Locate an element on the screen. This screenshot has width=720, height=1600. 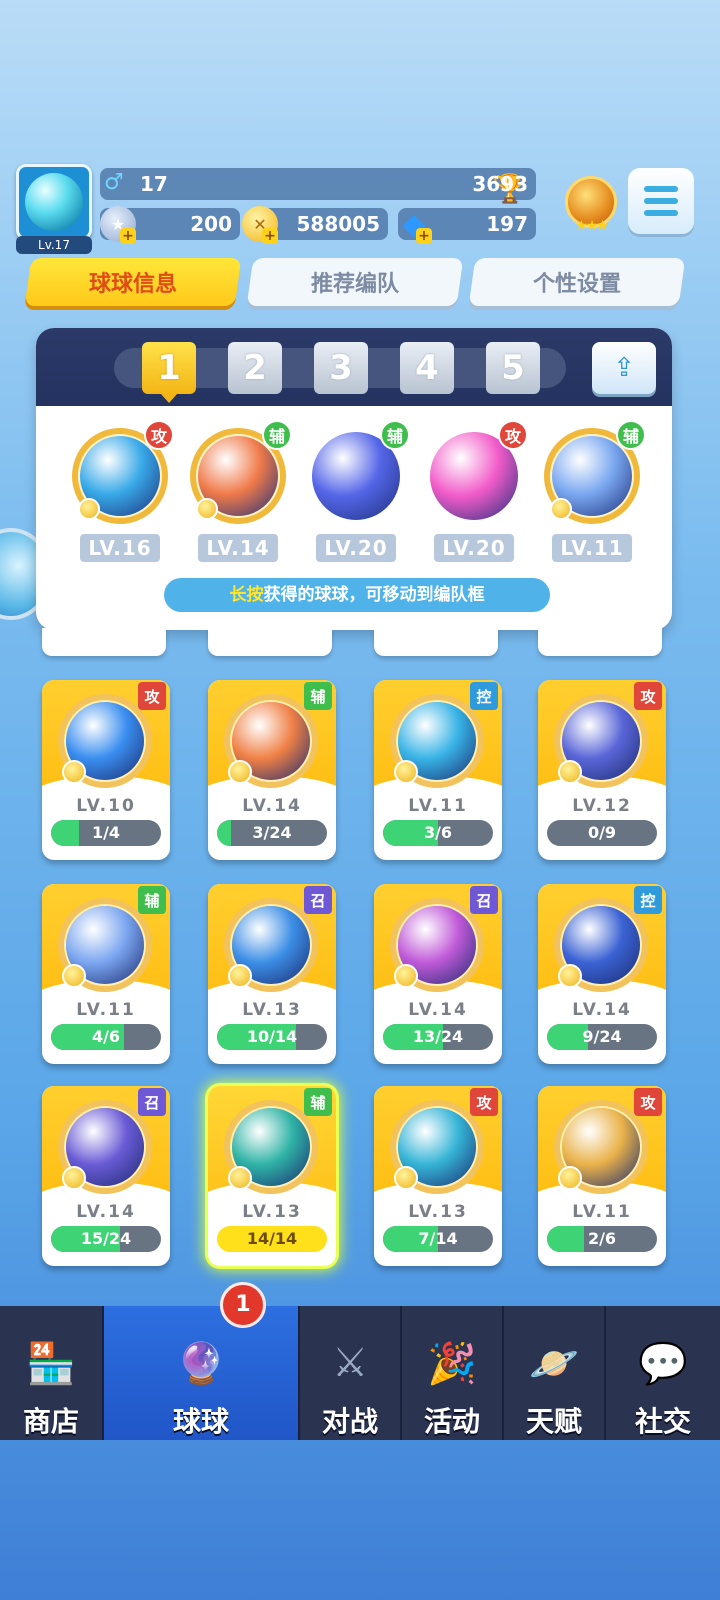
ball-card: 控 LV.11 3/6 is located at coordinates (438, 770).